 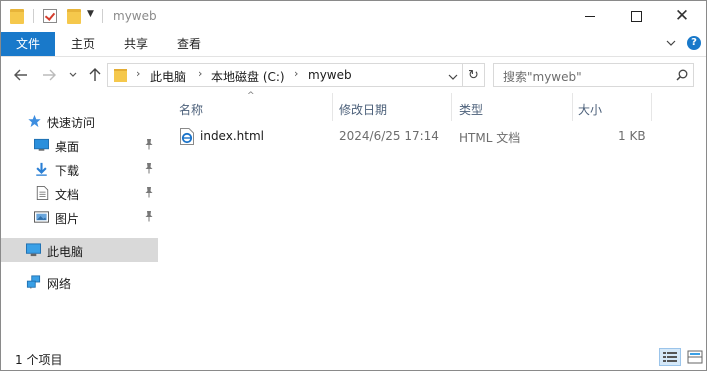 What do you see at coordinates (353, 356) in the screenshot?
I see `status-bar: 1 个项目` at bounding box center [353, 356].